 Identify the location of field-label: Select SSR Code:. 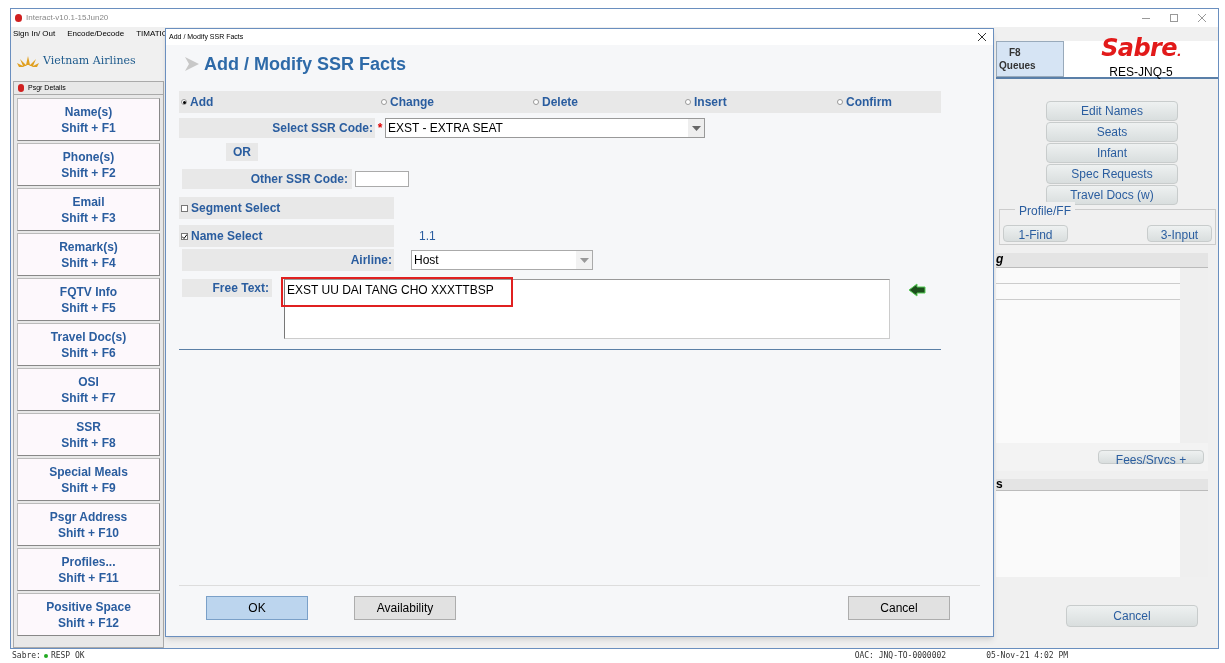
(277, 128).